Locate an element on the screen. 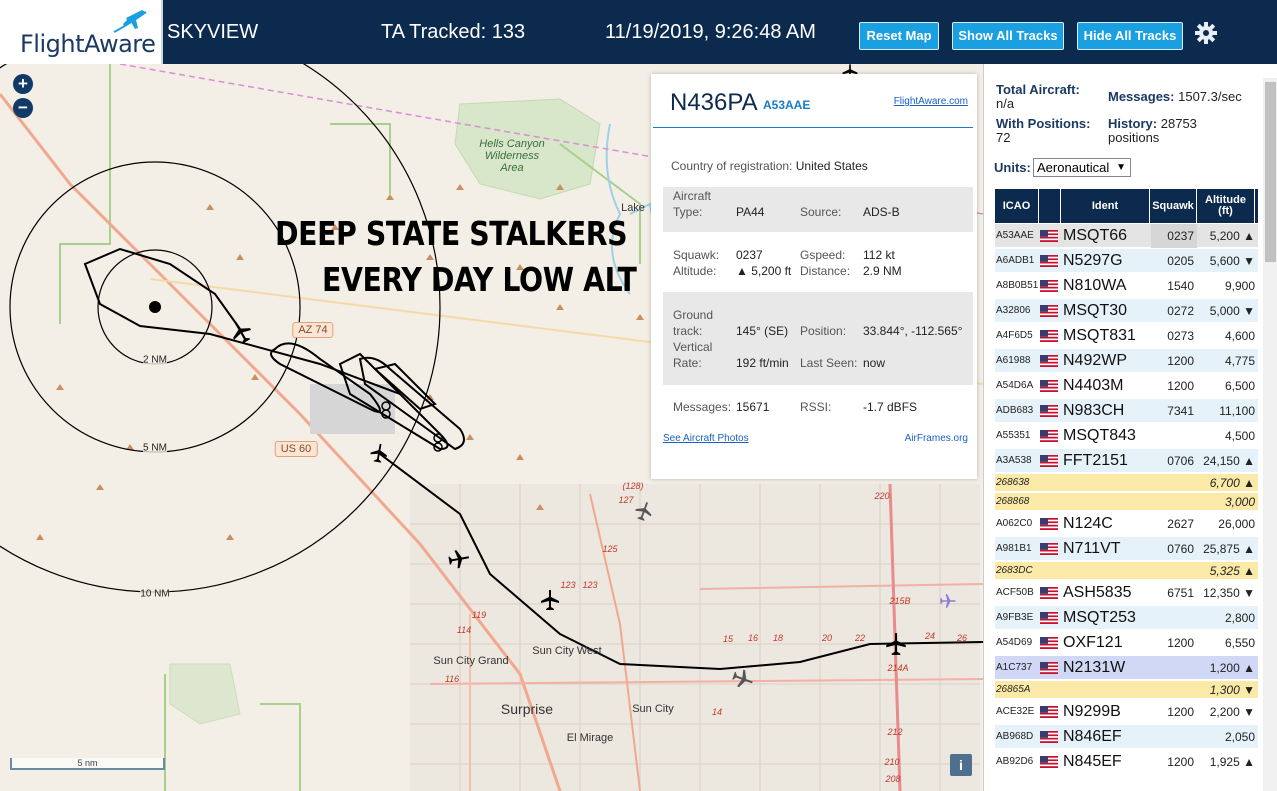 This screenshot has width=1277, height=791. table-row: ADB683 N983CH 7341 11,100 is located at coordinates (1126, 411).